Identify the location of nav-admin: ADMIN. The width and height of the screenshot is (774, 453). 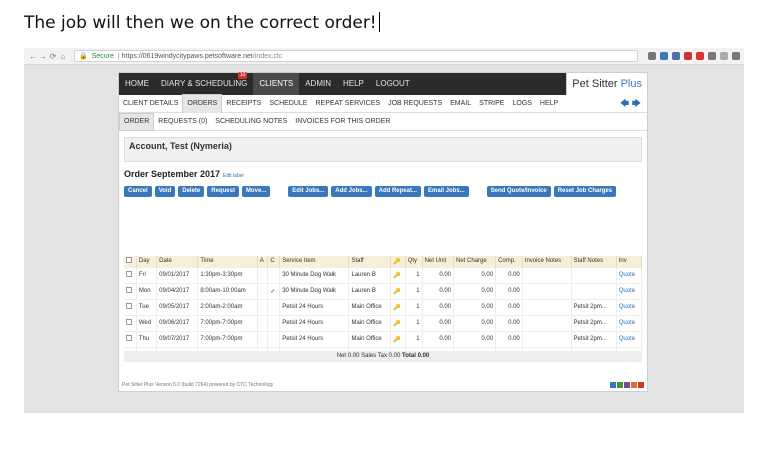
(318, 84).